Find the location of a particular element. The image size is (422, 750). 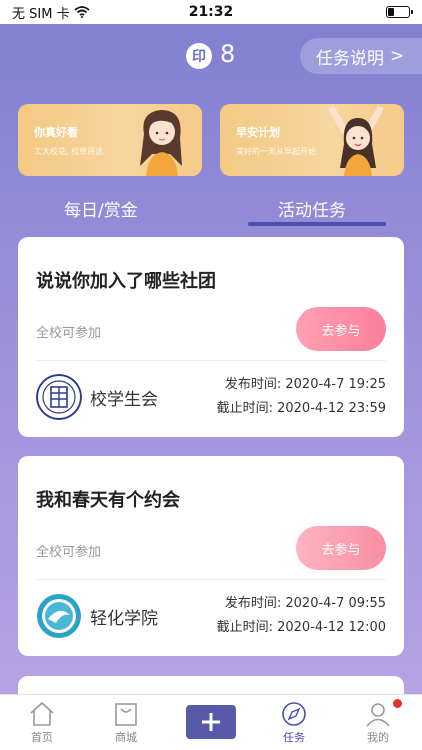

waving-girl-illustration-icon is located at coordinates (356, 141).